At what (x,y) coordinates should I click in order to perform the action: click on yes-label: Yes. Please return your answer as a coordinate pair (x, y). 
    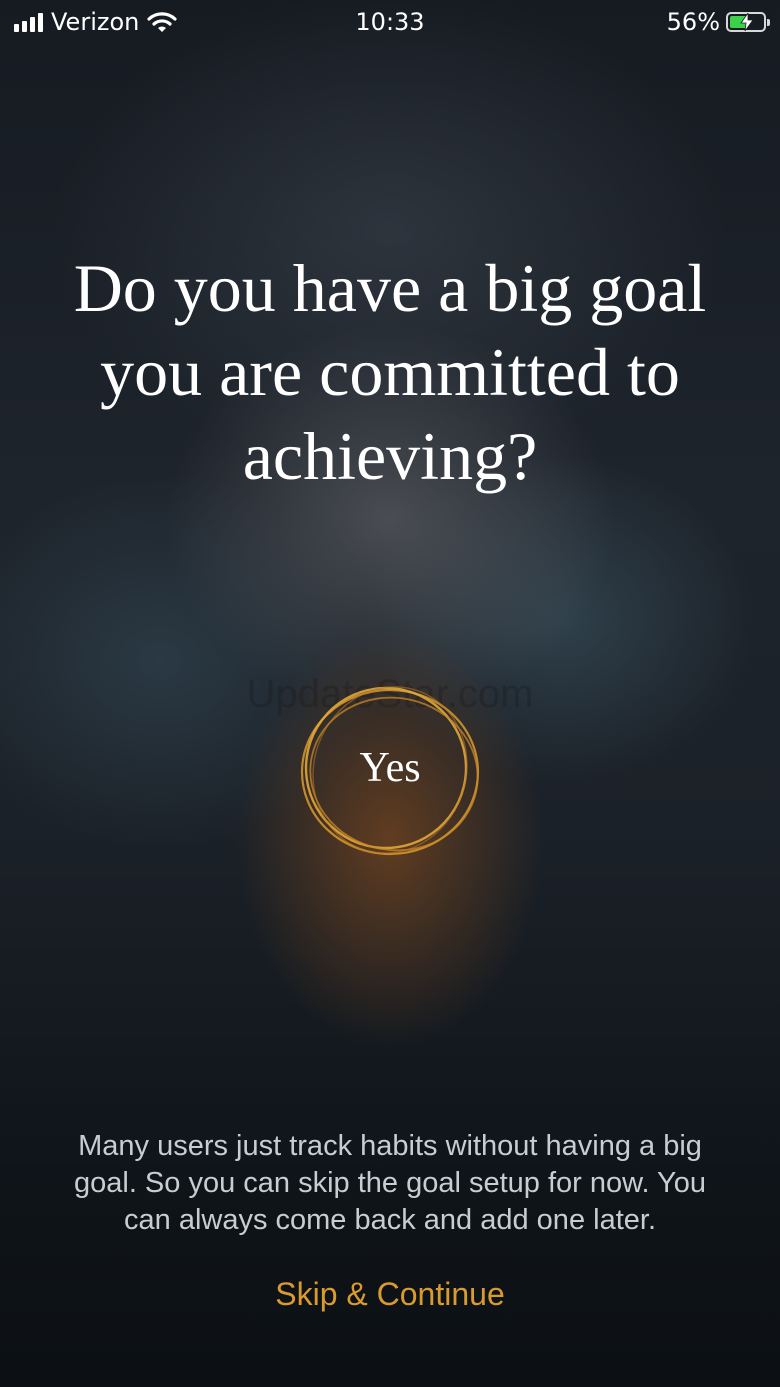
    Looking at the image, I should click on (390, 768).